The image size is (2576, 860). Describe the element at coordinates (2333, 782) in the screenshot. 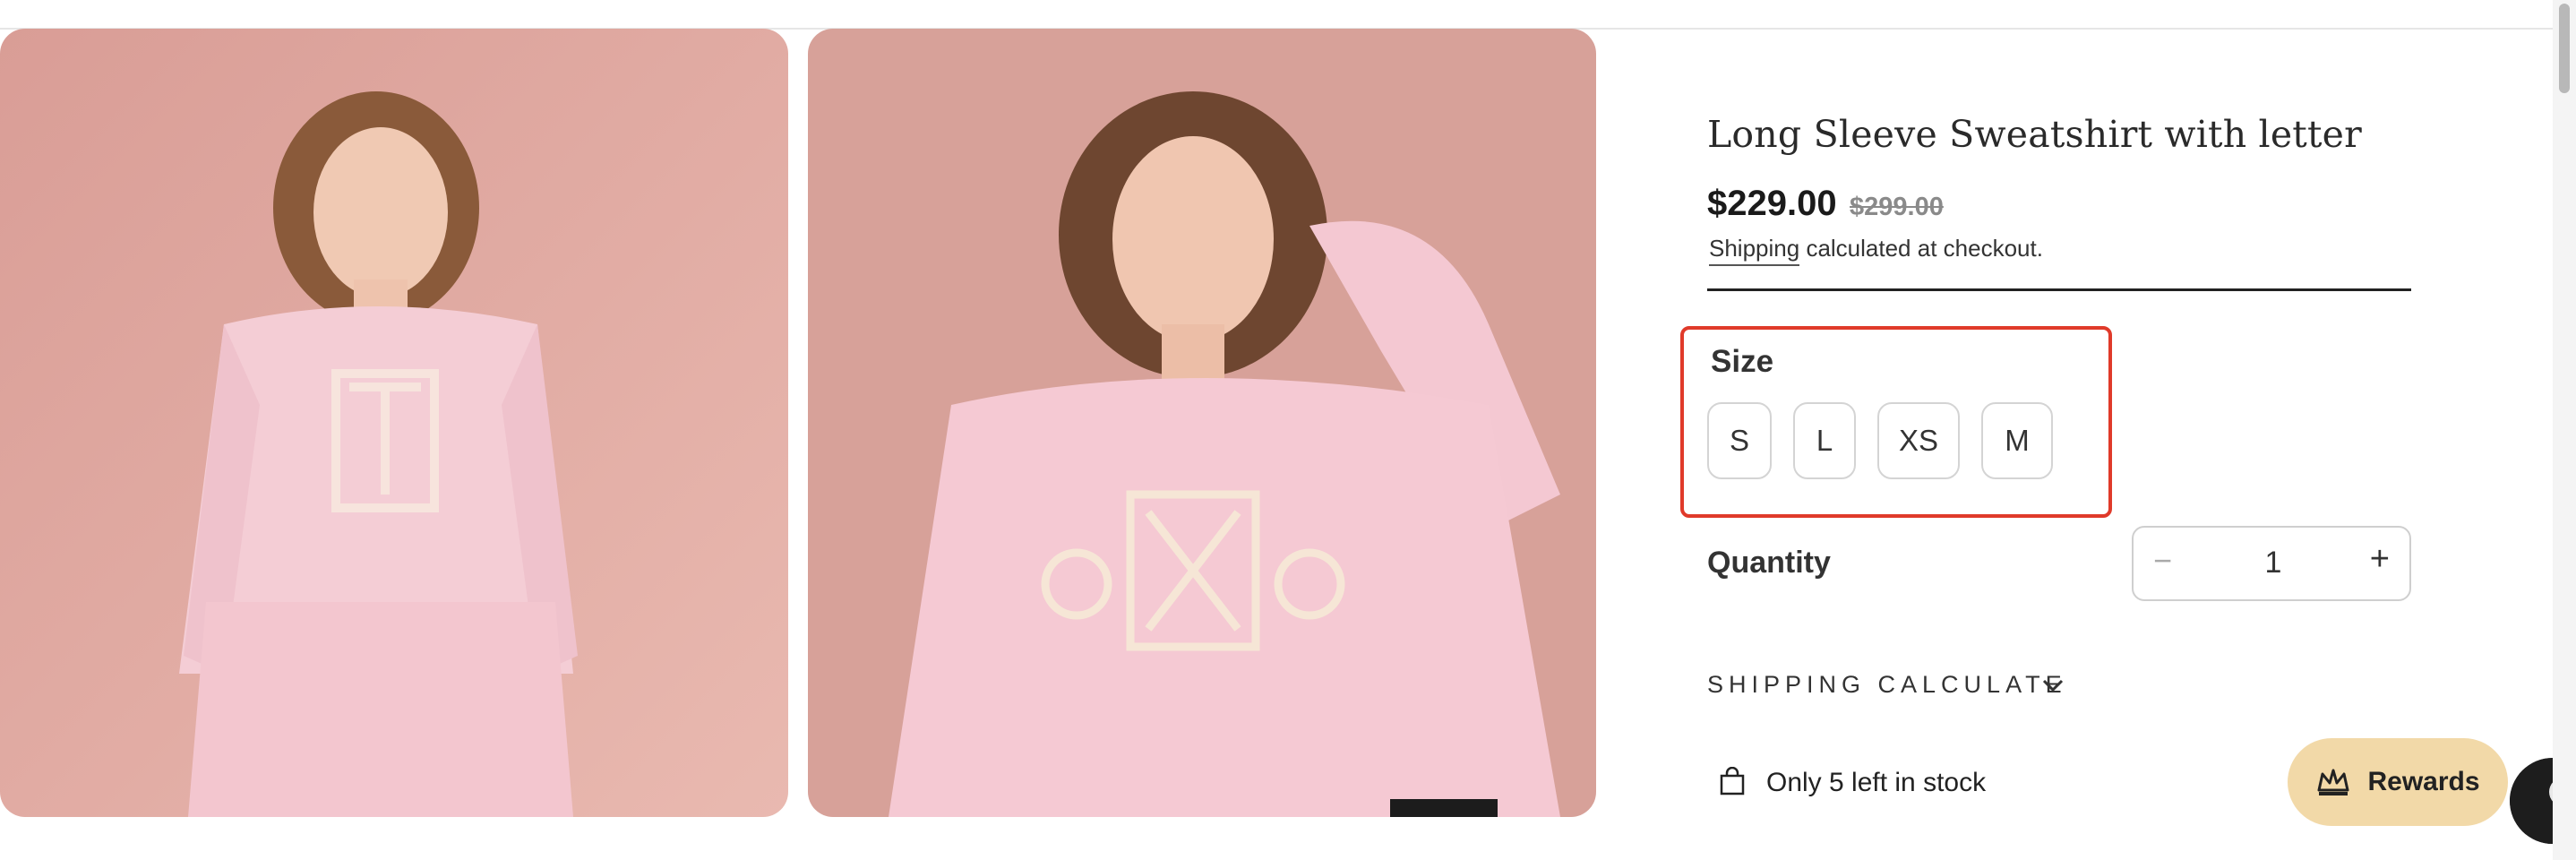

I see `crown-icon` at that location.